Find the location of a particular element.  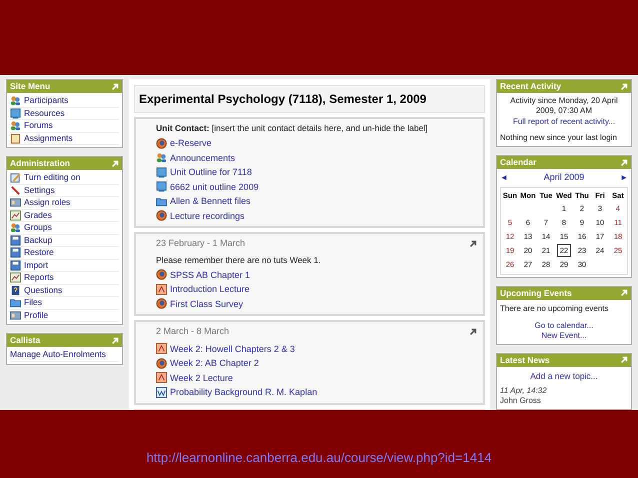

pen-icon is located at coordinates (15, 190).